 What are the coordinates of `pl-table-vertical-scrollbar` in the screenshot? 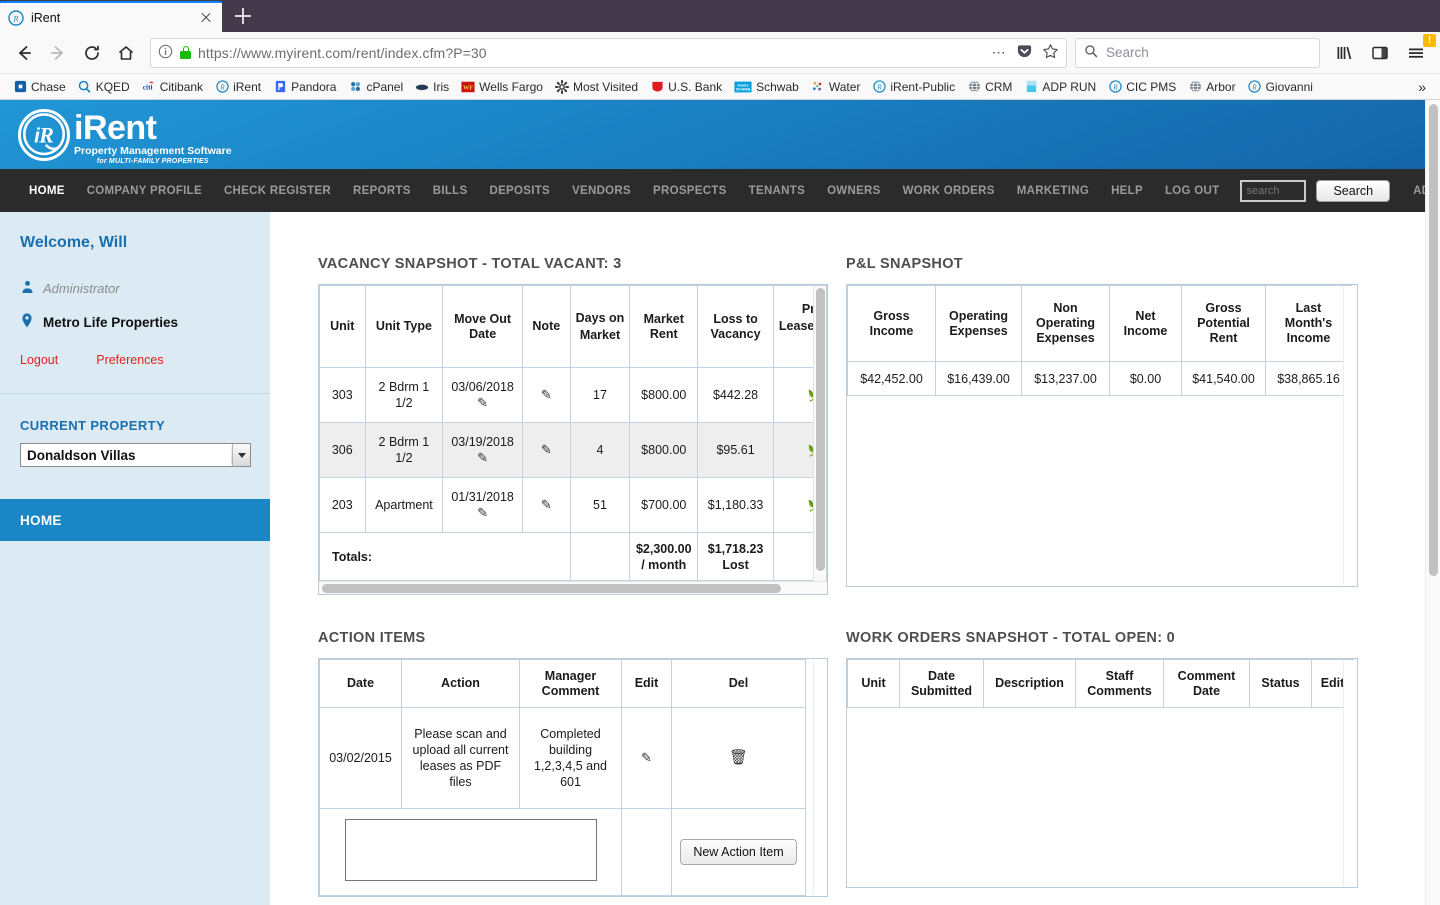 It's located at (1349, 435).